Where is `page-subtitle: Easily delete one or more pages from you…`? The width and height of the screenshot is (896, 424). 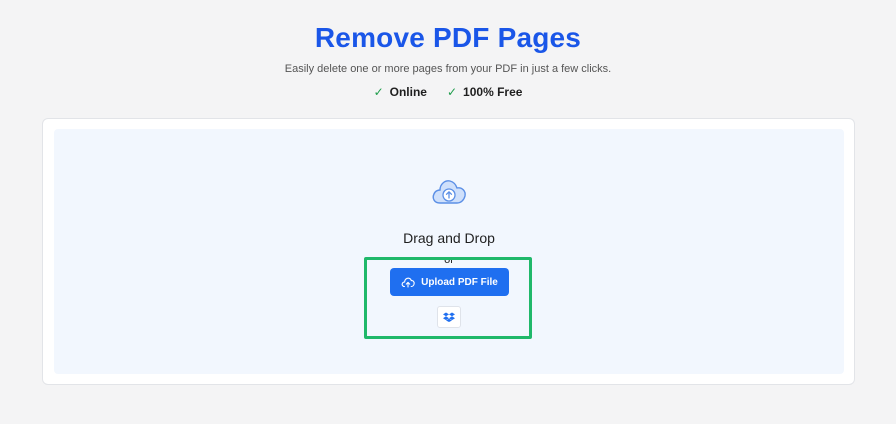
page-subtitle: Easily delete one or more pages from you… is located at coordinates (448, 69).